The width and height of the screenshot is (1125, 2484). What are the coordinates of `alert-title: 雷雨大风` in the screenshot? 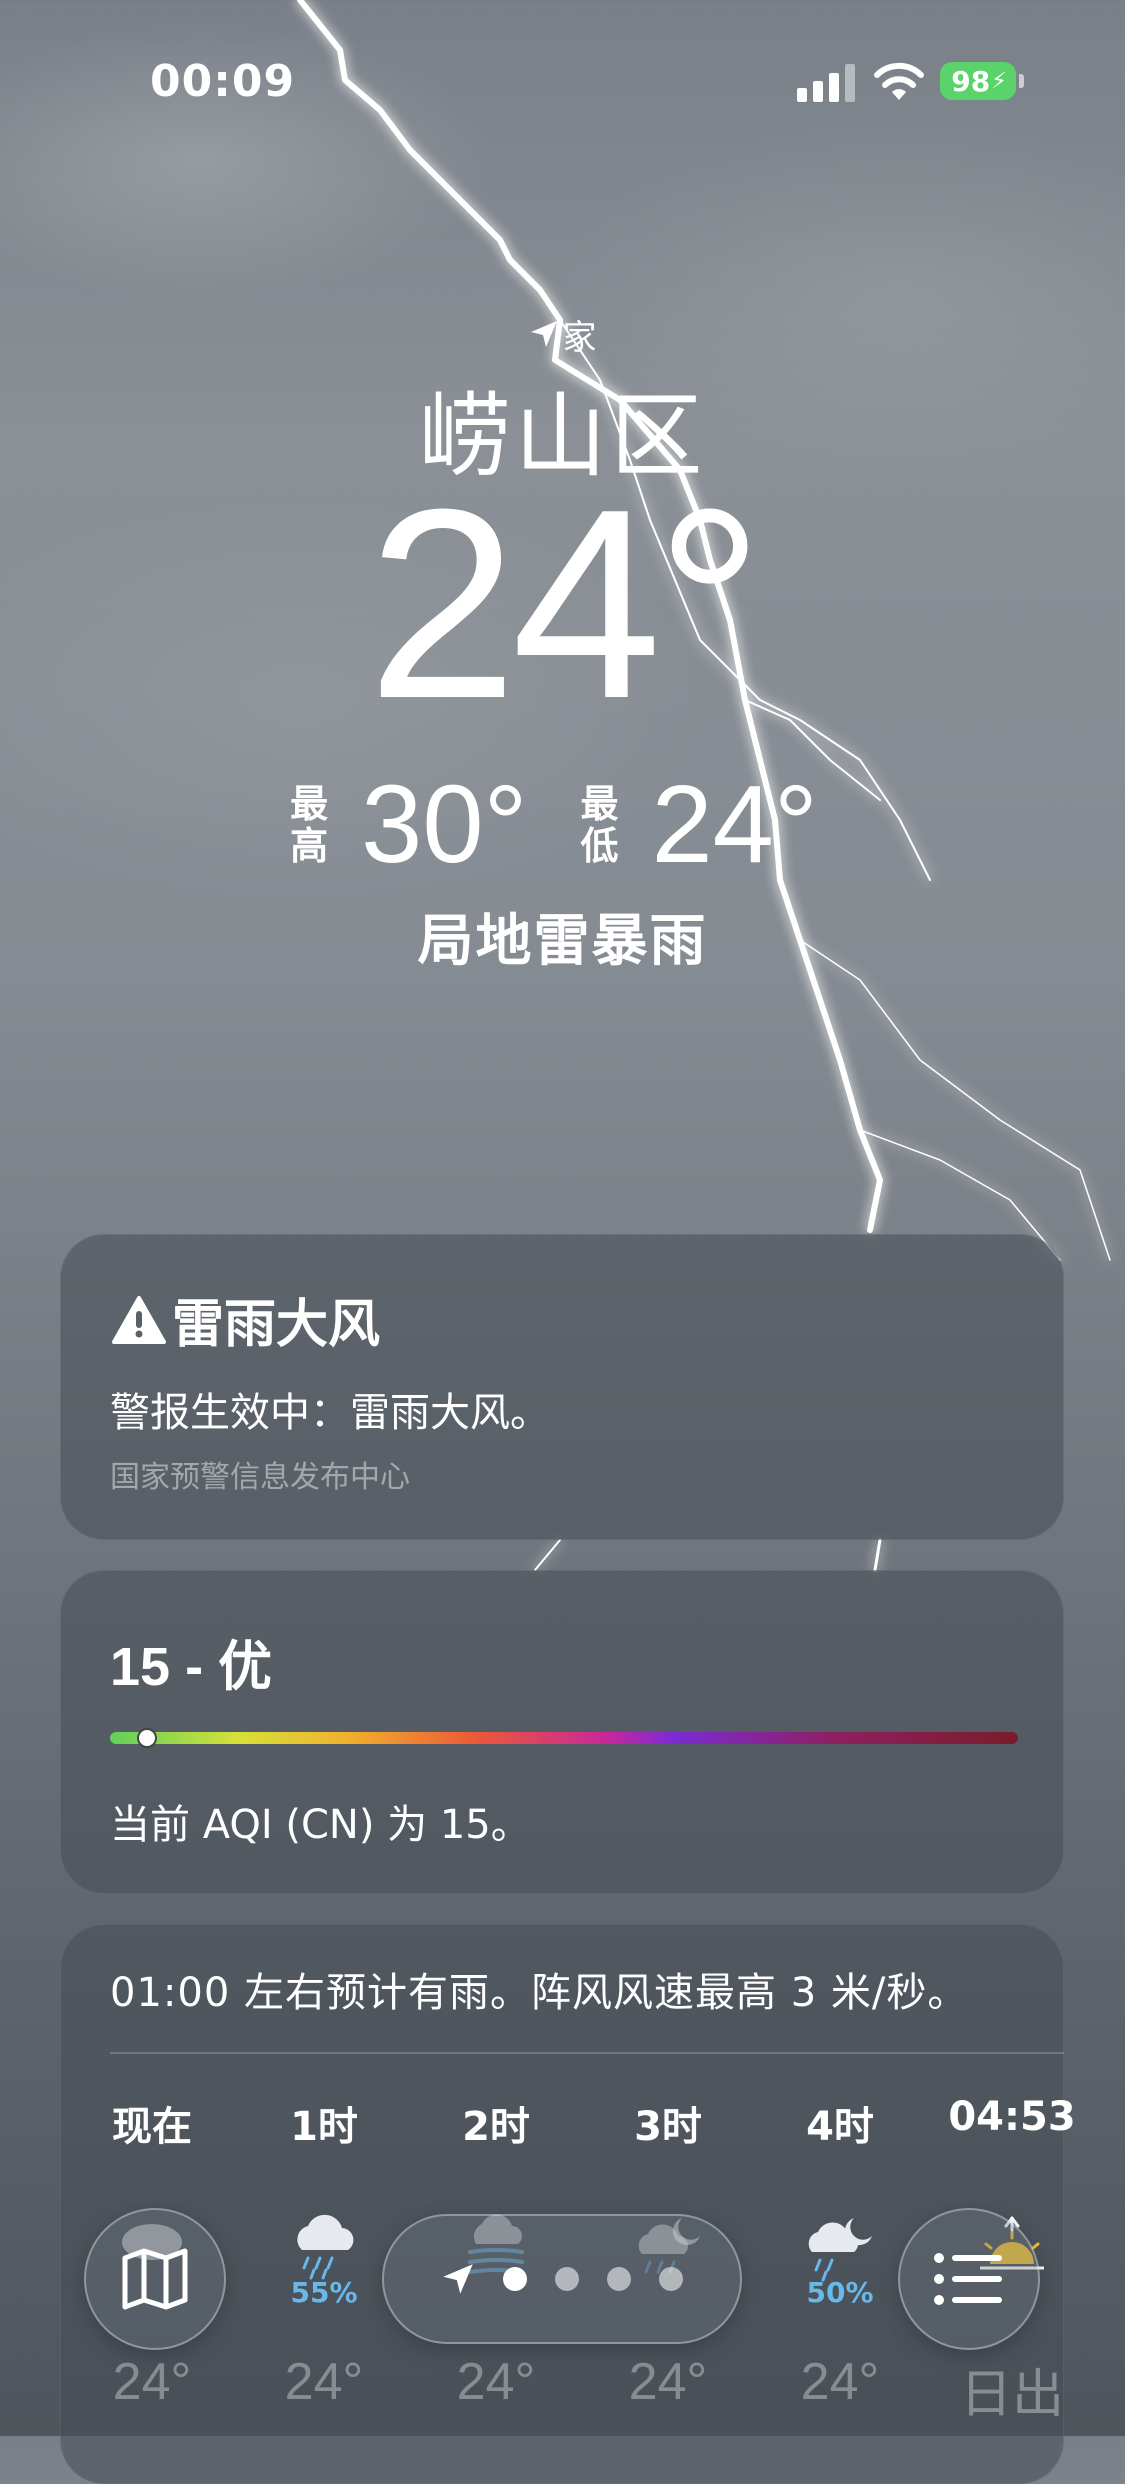 It's located at (276, 1325).